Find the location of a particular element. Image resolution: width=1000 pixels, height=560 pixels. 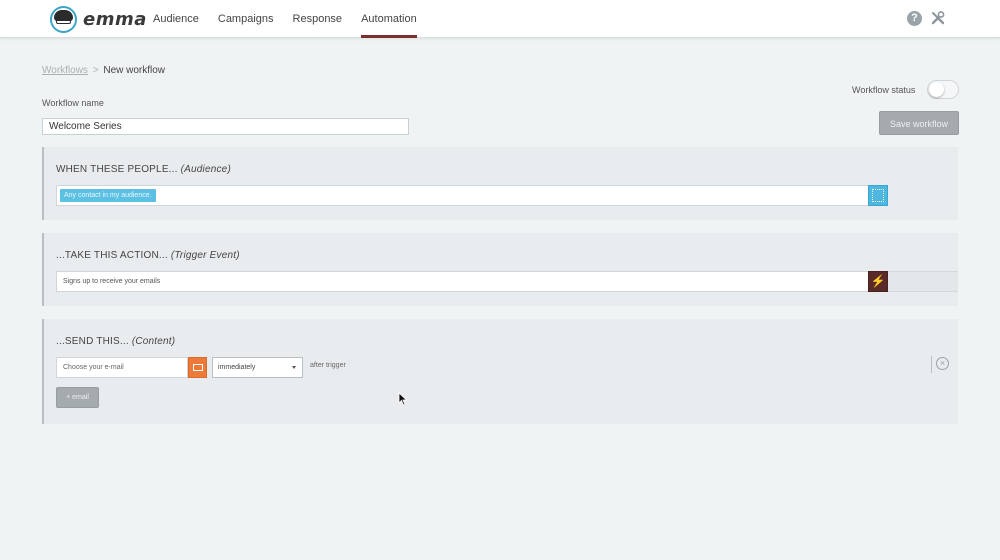

main-nav: Audience Campaigns Response Automation is located at coordinates (294, 19).